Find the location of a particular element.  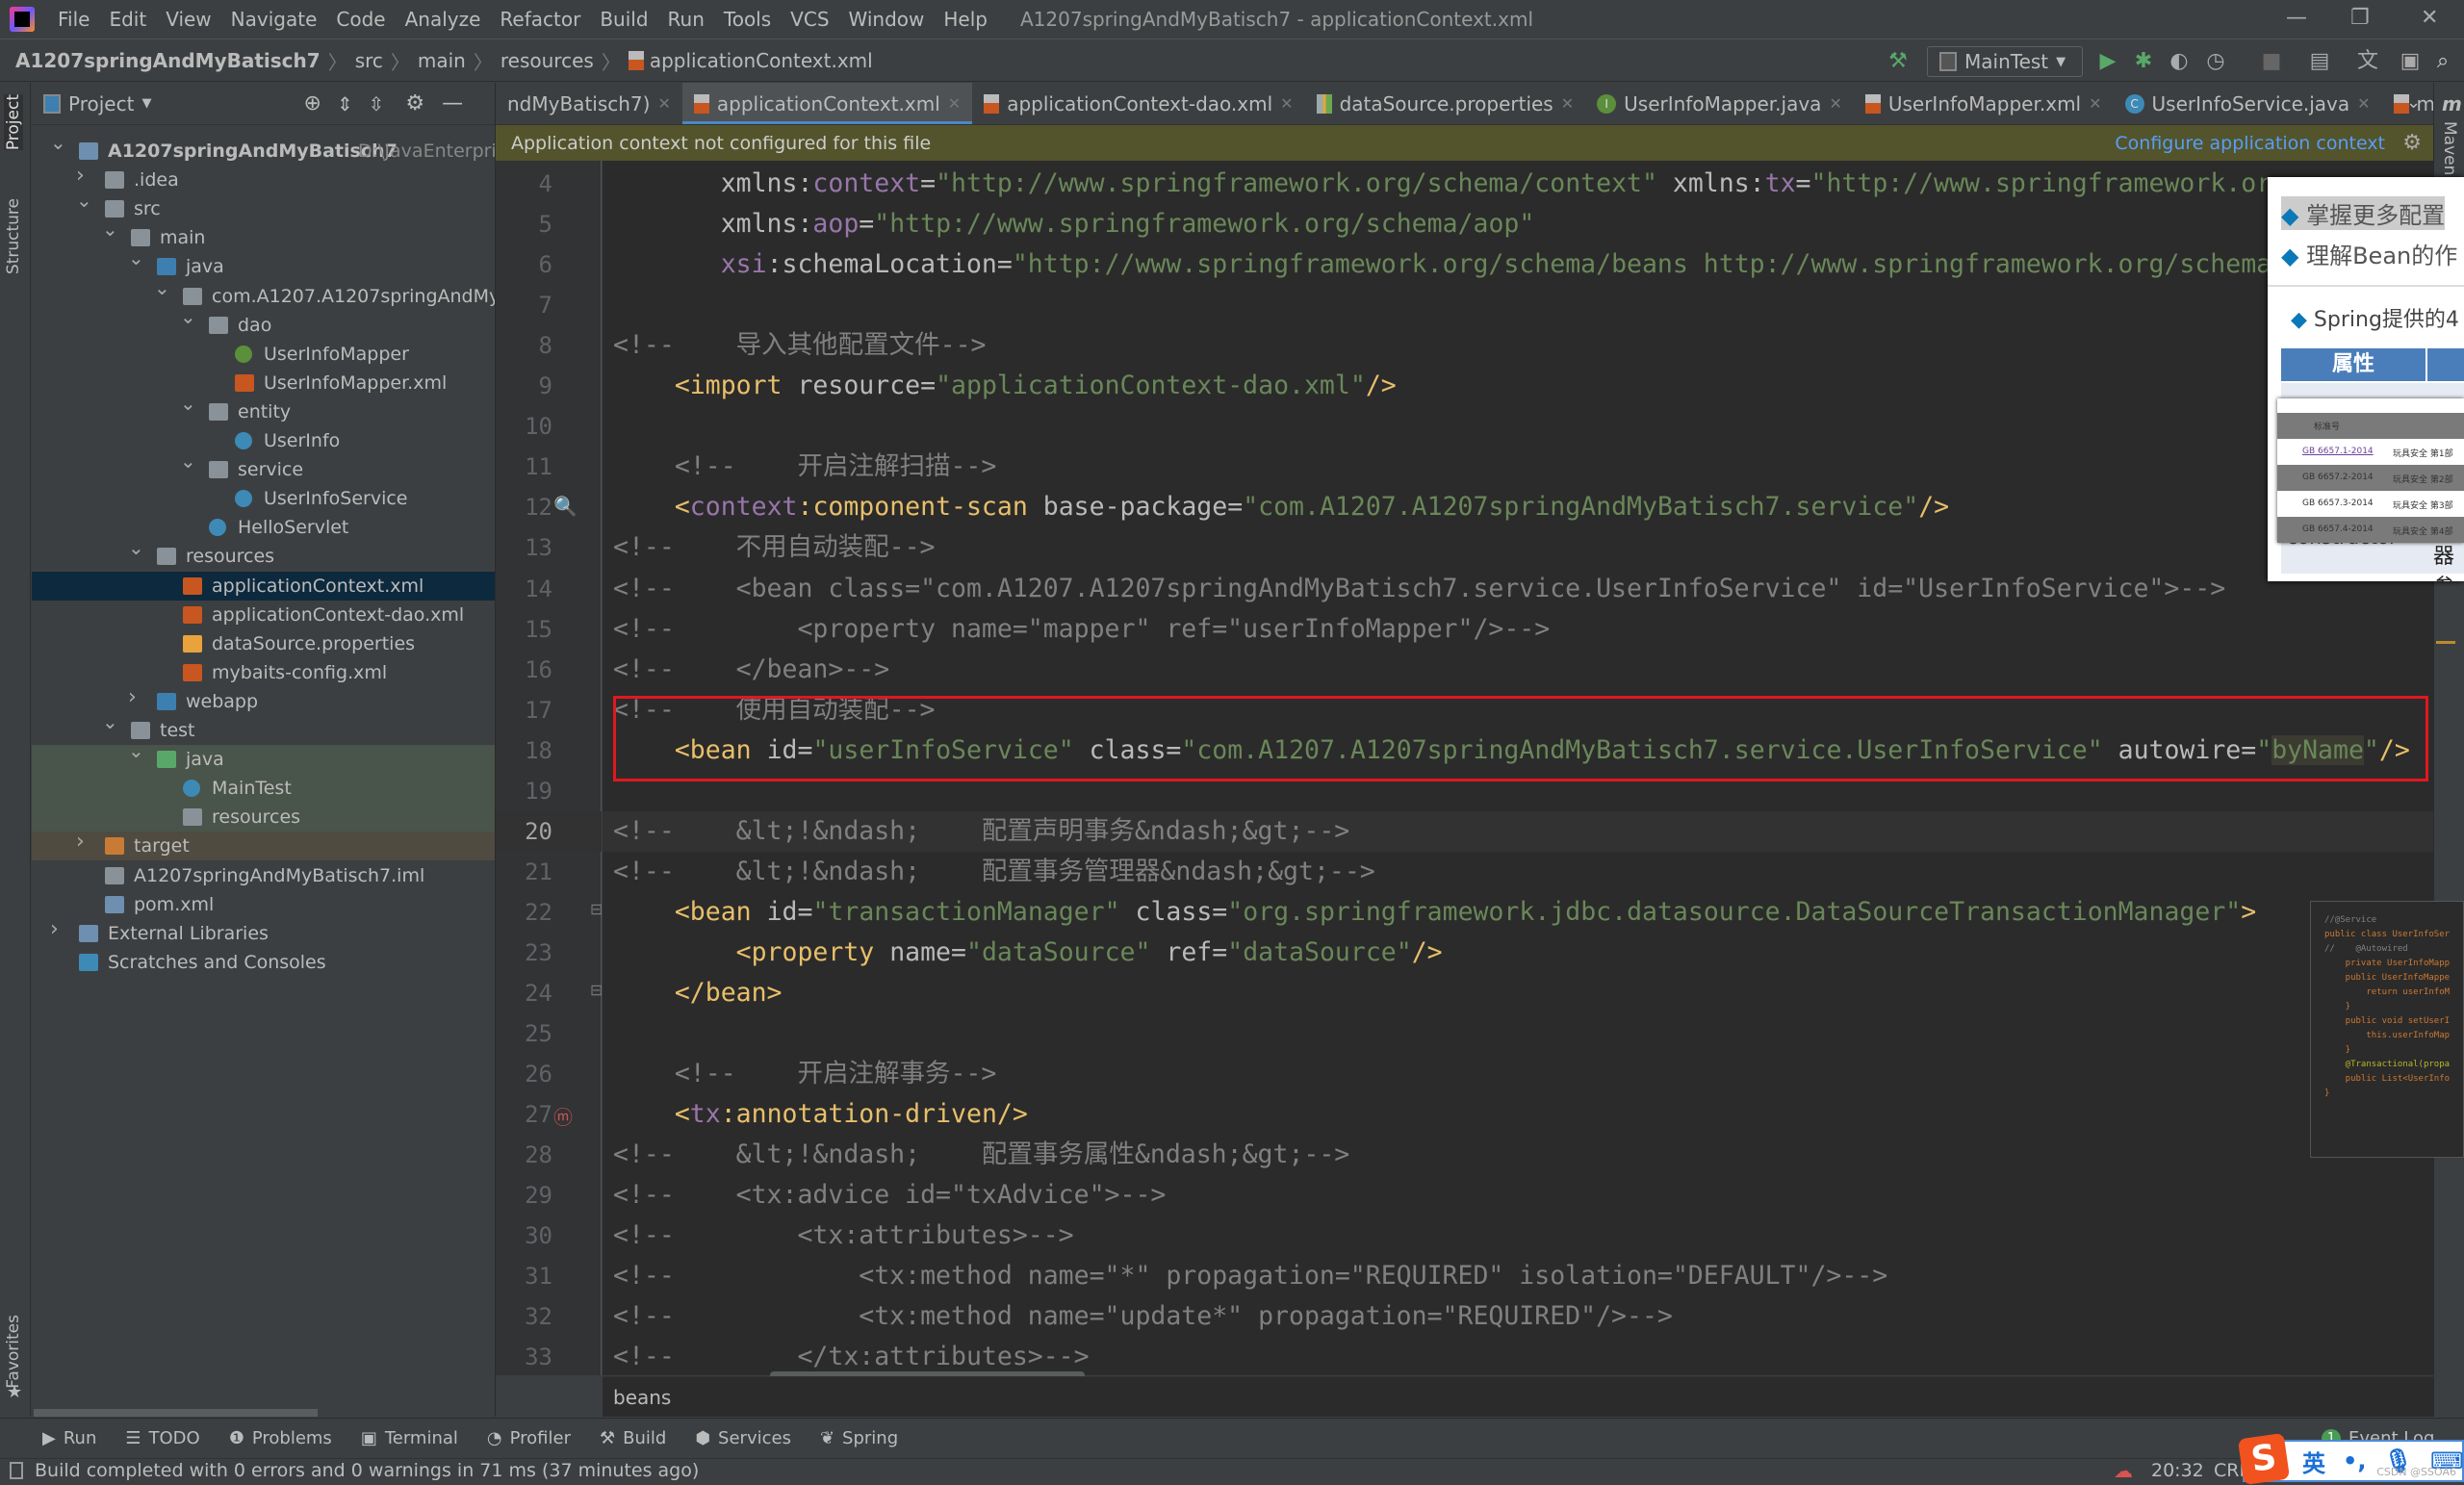

menu-window: Window is located at coordinates (887, 19).